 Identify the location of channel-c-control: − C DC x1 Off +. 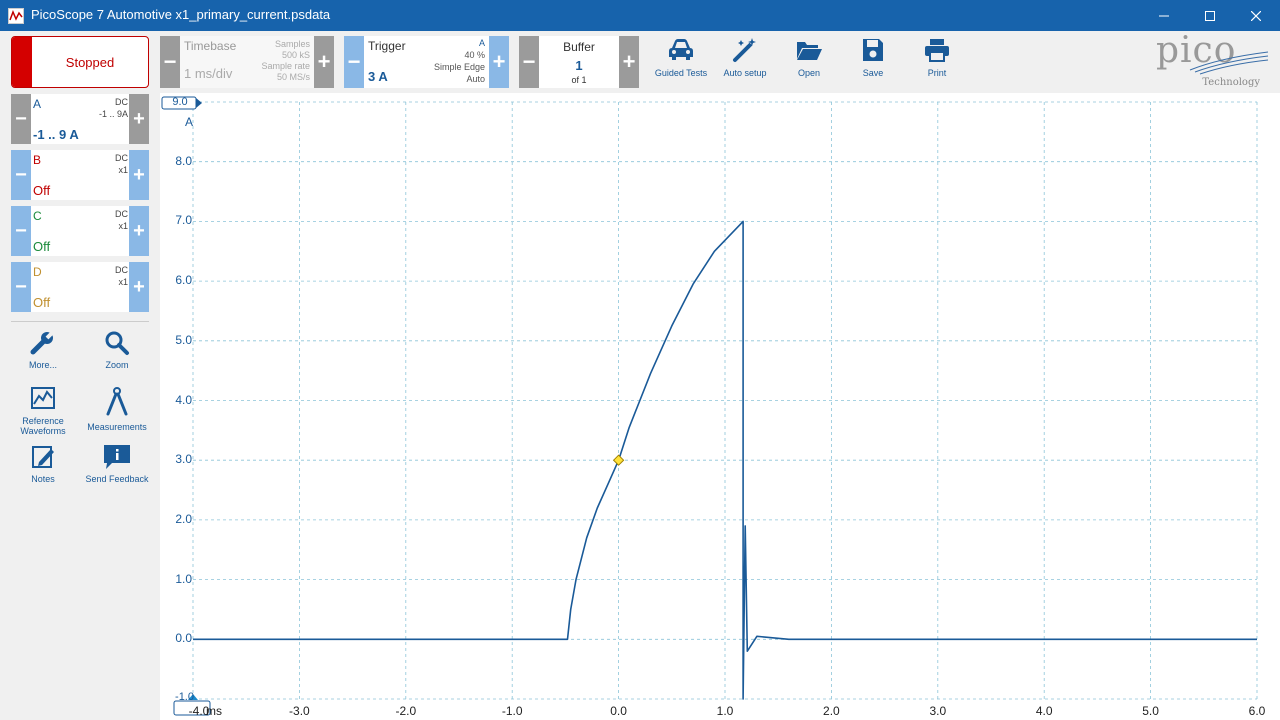
(80, 231).